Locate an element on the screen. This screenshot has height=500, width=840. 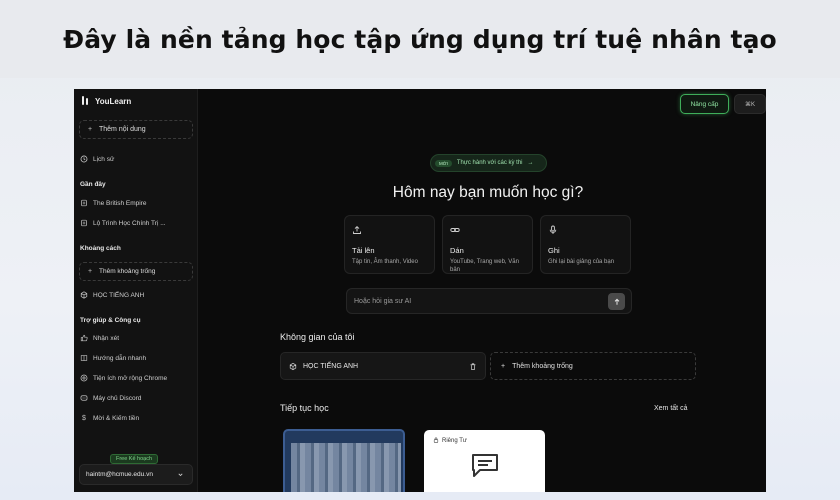
private-content-card: Riêng Tư is located at coordinates (484, 461).